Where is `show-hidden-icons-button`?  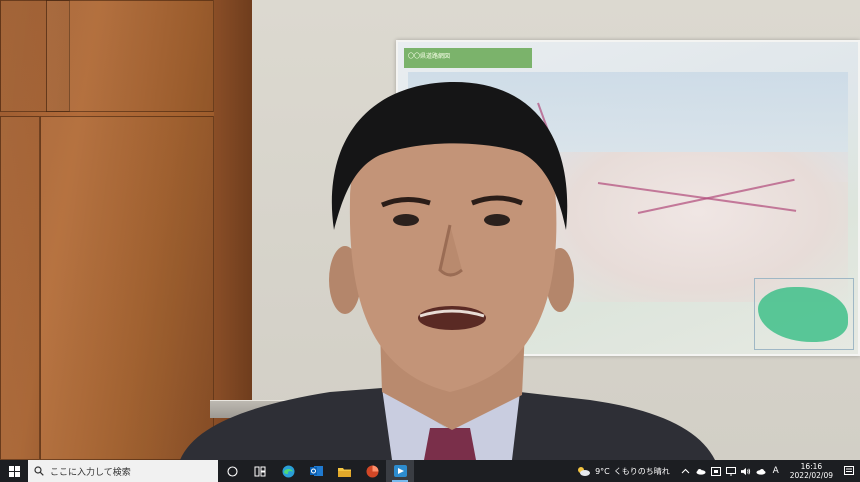 show-hidden-icons-button is located at coordinates (686, 471).